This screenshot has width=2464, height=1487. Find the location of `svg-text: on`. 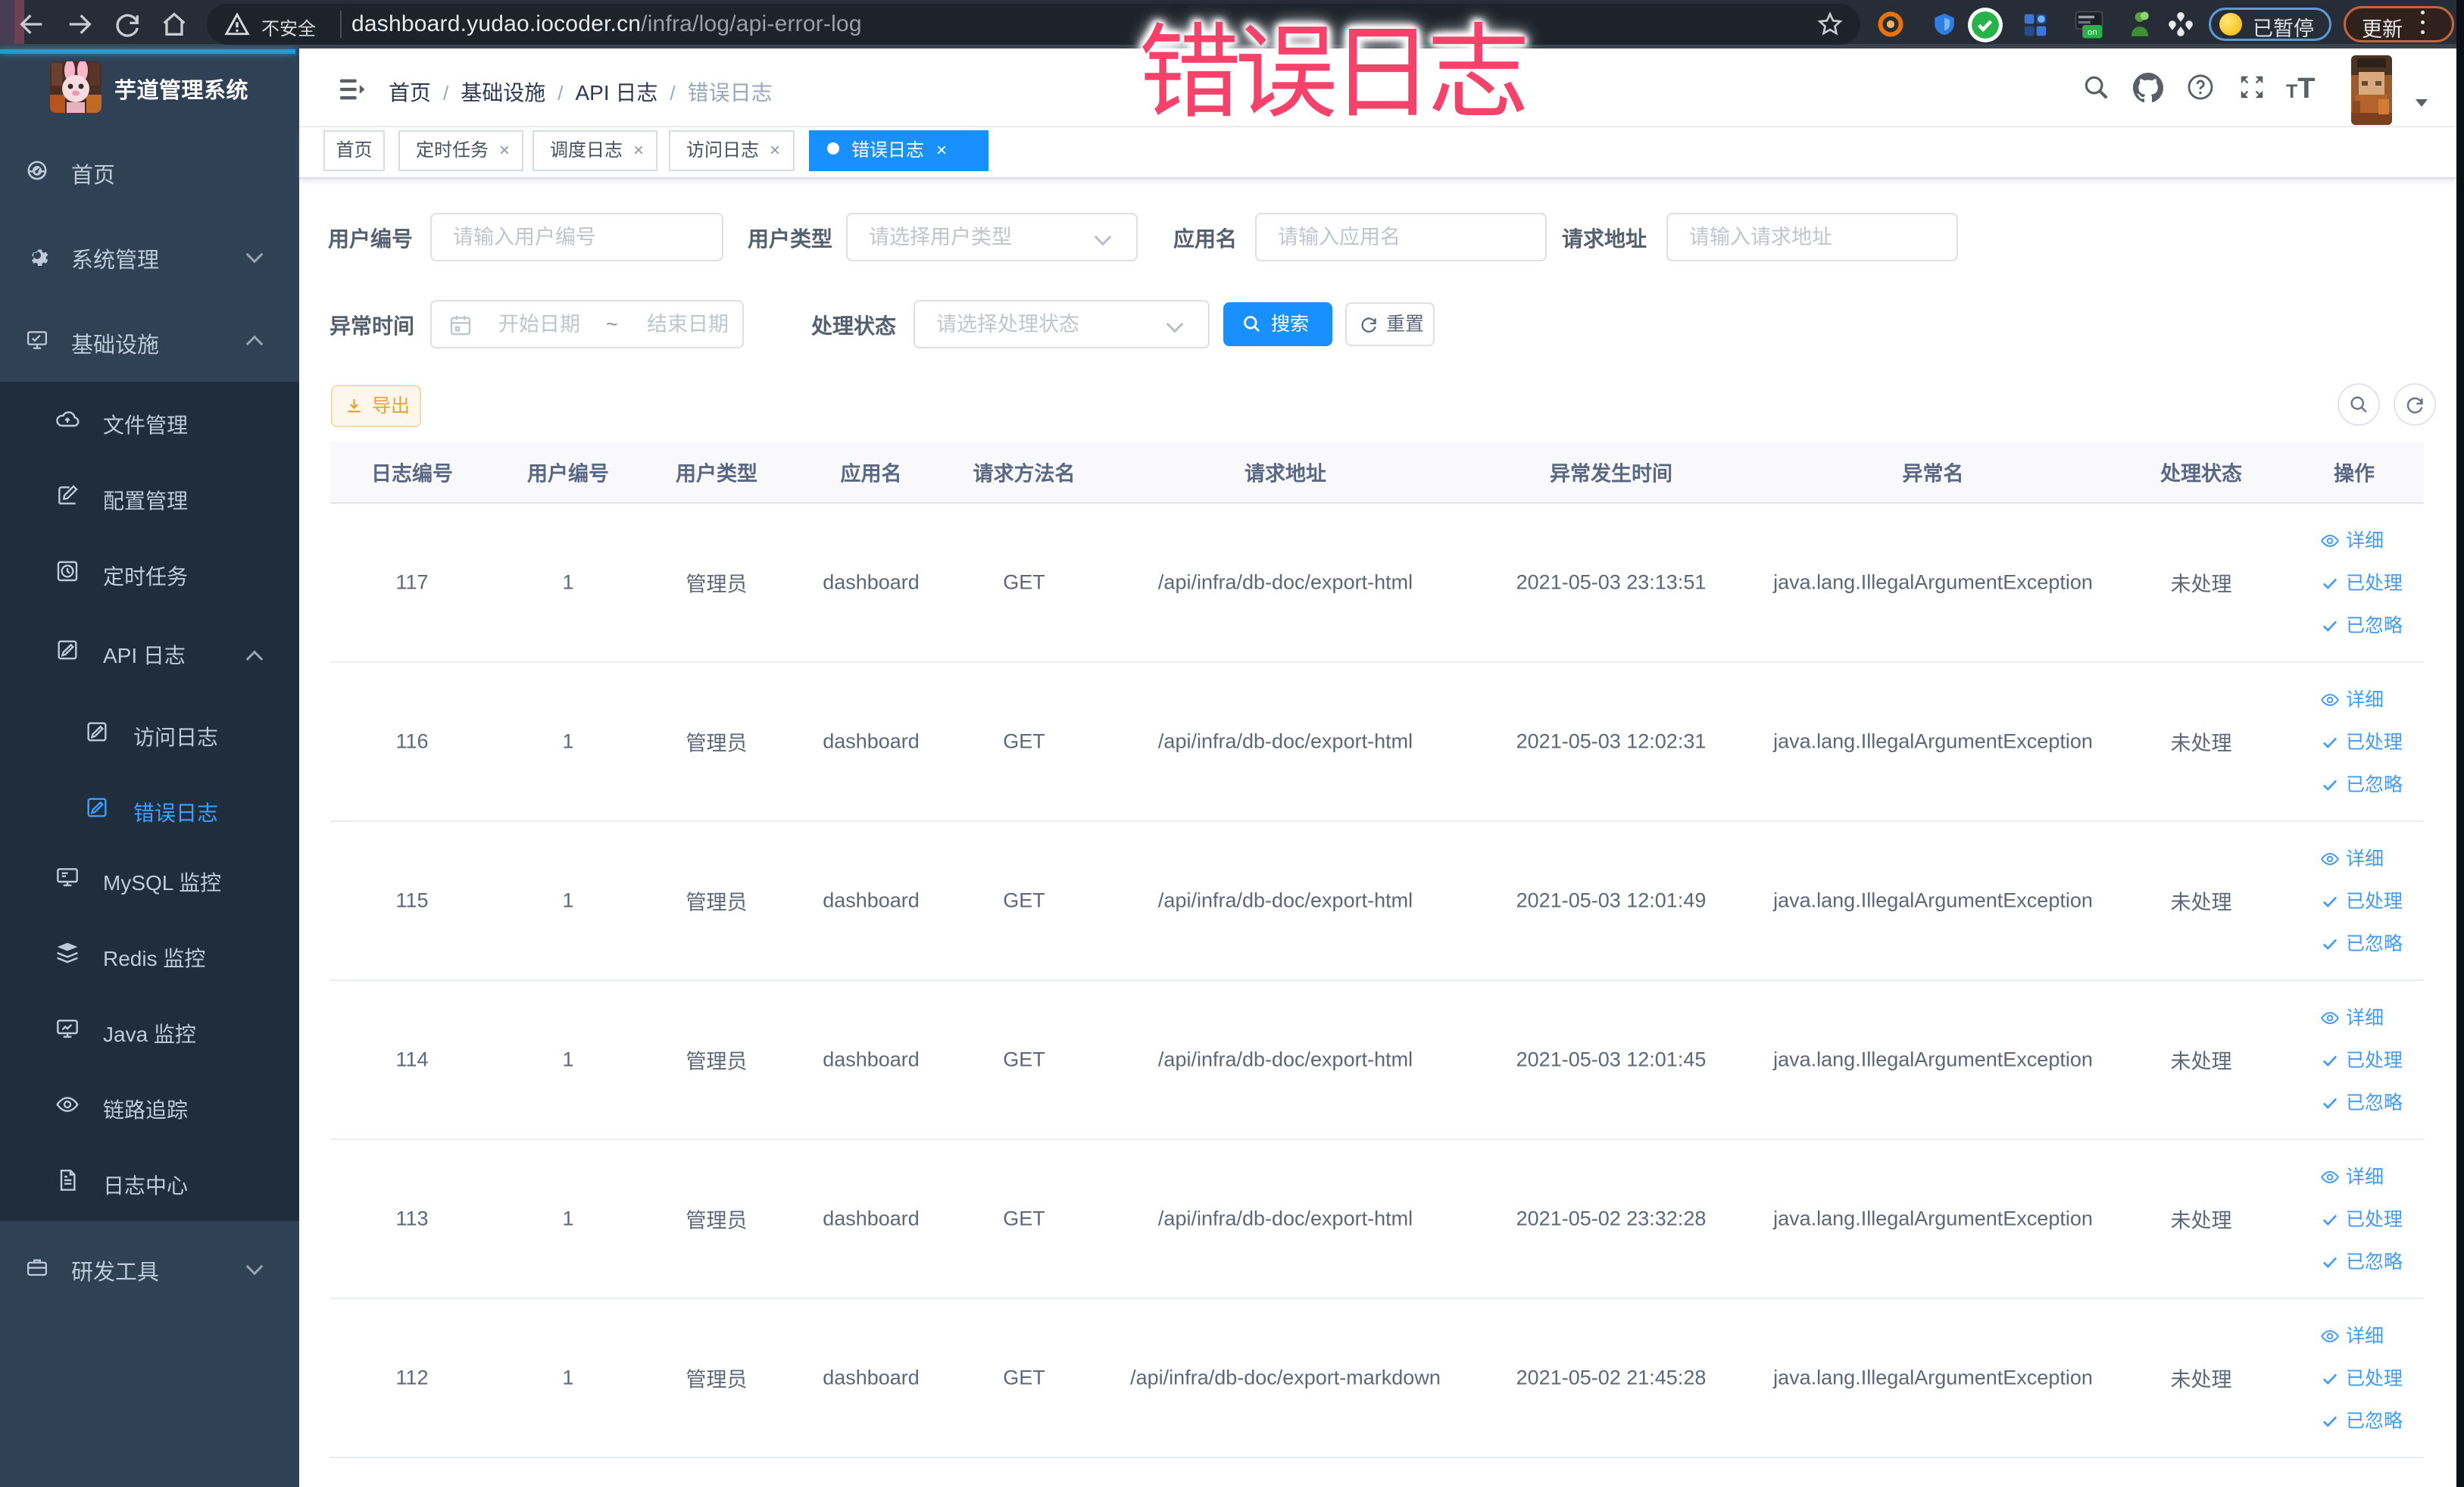

svg-text: on is located at coordinates (2092, 32).